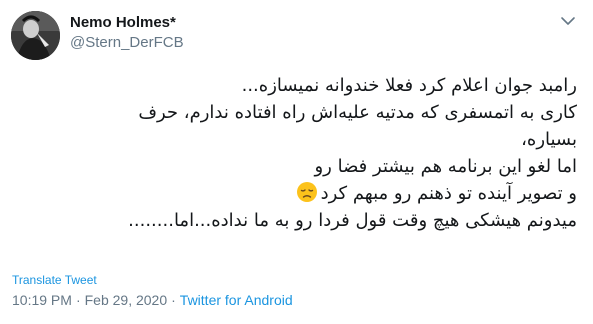  I want to click on chevron-down-icon, so click(568, 21).